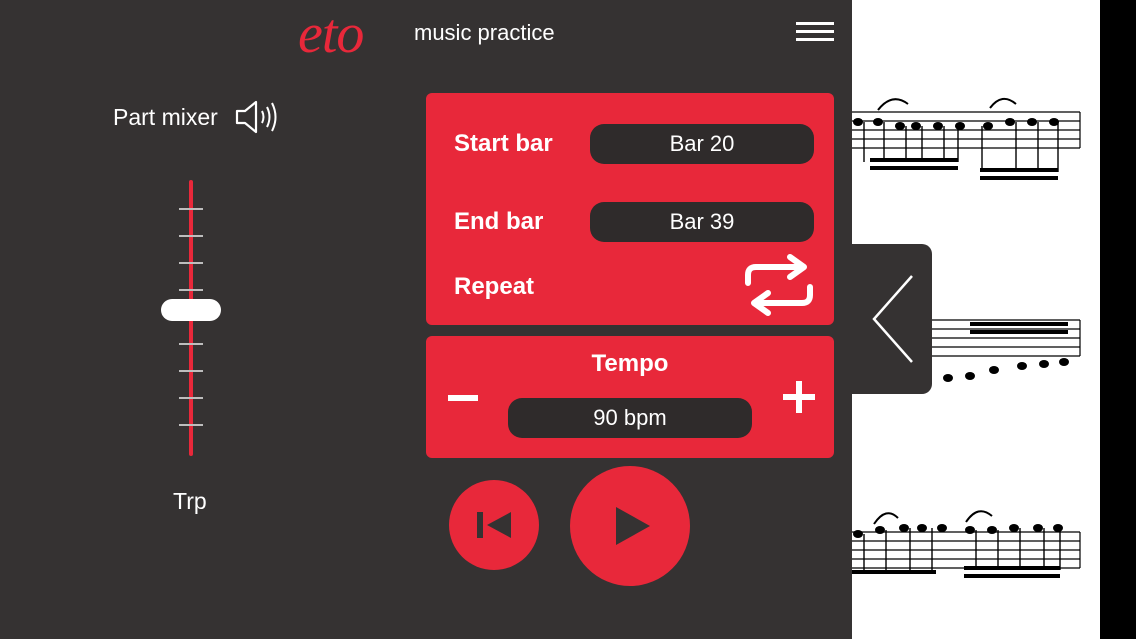  Describe the element at coordinates (633, 526) in the screenshot. I see `play-icon` at that location.